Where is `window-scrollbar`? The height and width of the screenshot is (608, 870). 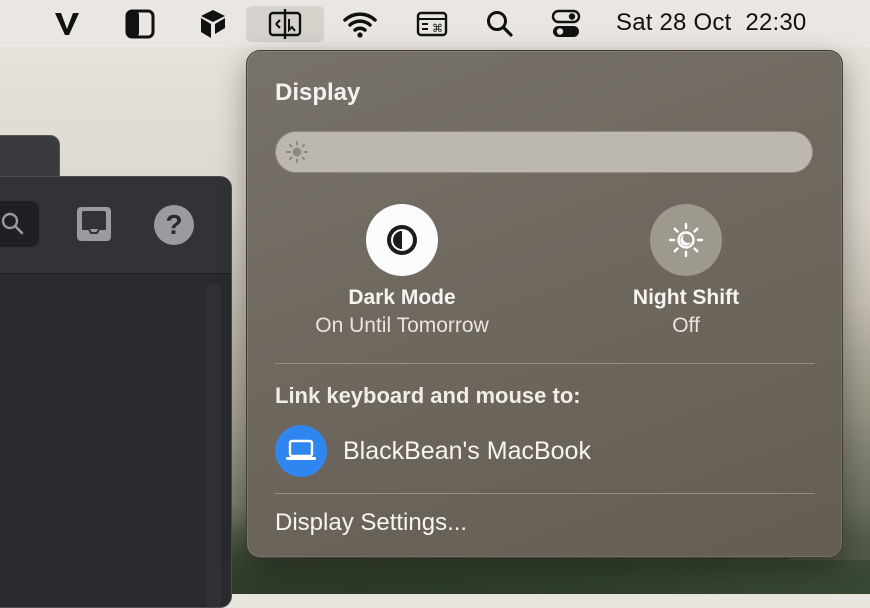
window-scrollbar is located at coordinates (214, 445).